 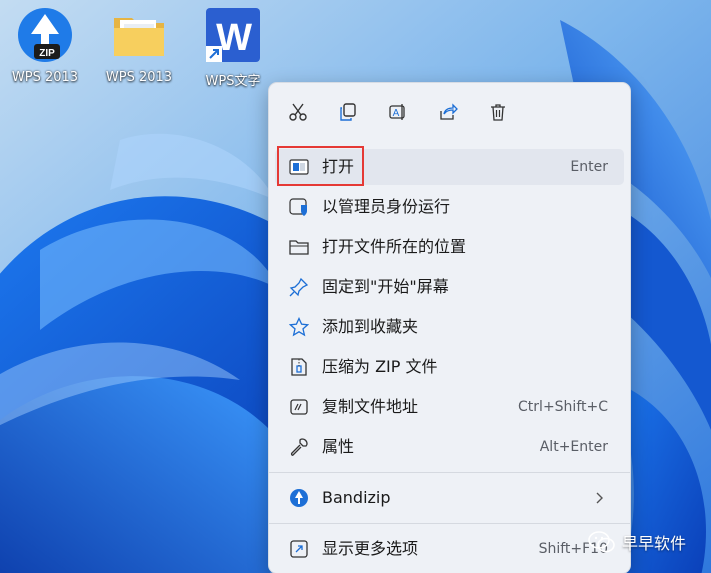 I want to click on wrench-icon, so click(x=299, y=447).